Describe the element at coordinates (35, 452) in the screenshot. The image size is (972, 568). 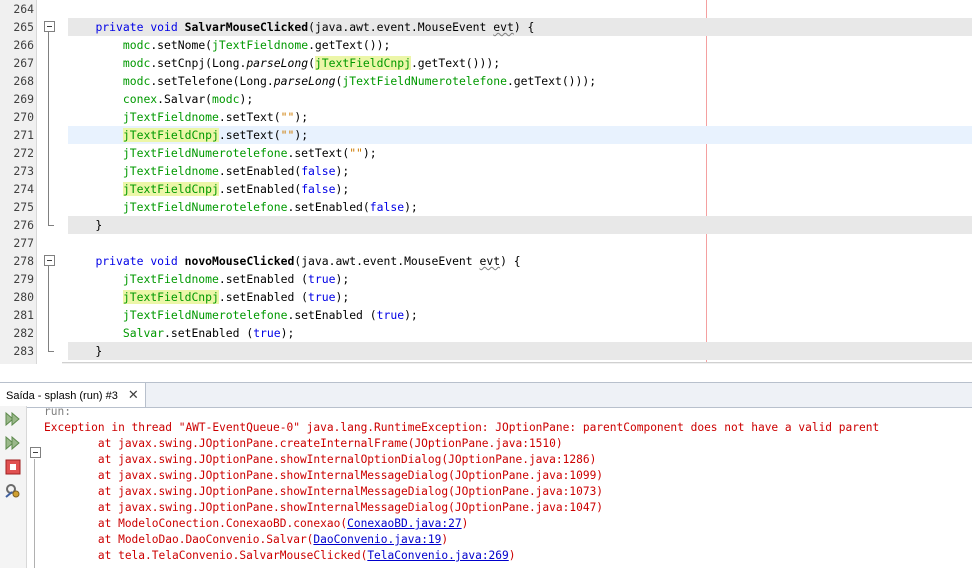
I see `output-fold-icon` at that location.